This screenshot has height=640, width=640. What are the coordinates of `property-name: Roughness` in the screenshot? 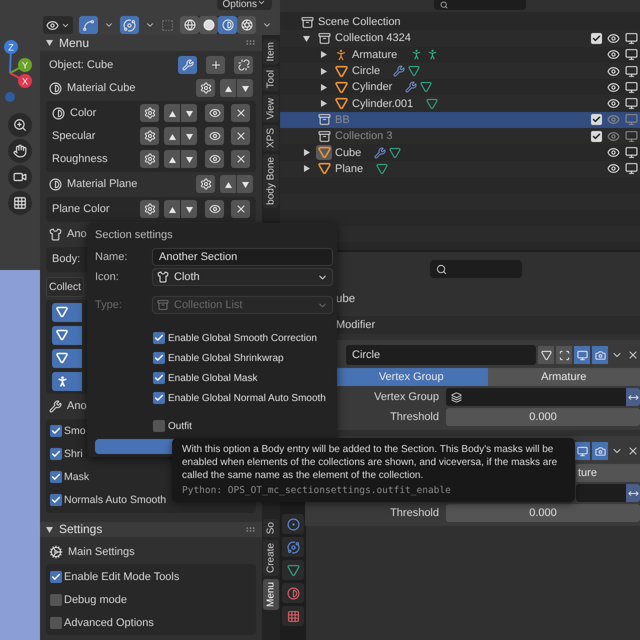 It's located at (80, 159).